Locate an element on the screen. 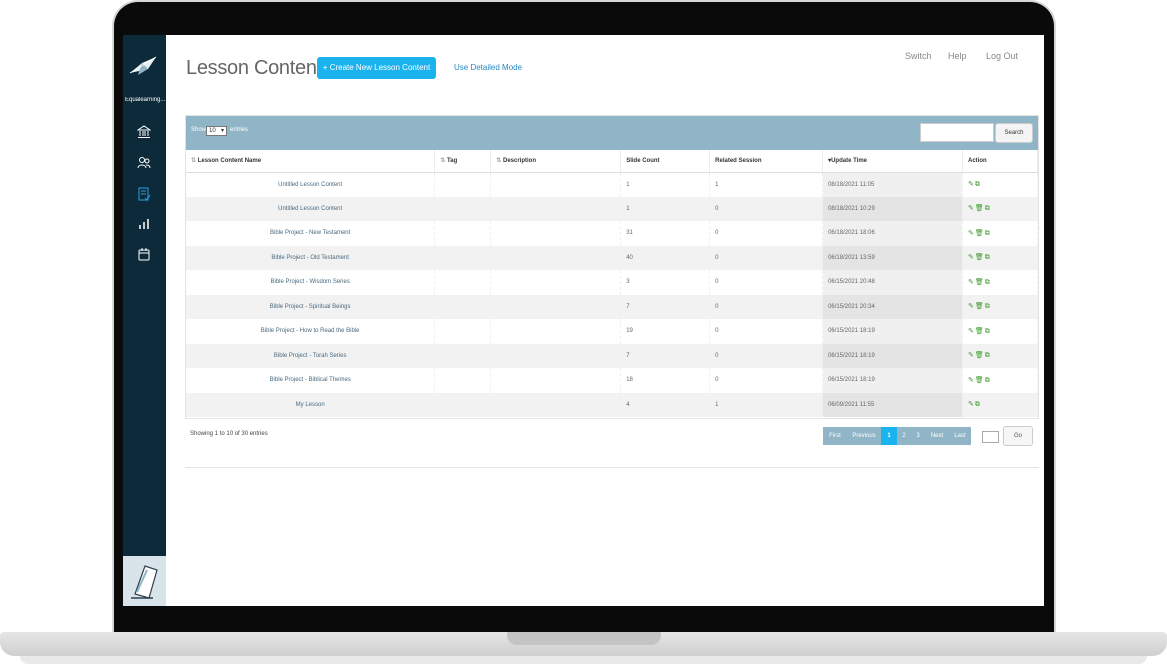 The height and width of the screenshot is (665, 1167). pagination-previous: Previous is located at coordinates (864, 436).